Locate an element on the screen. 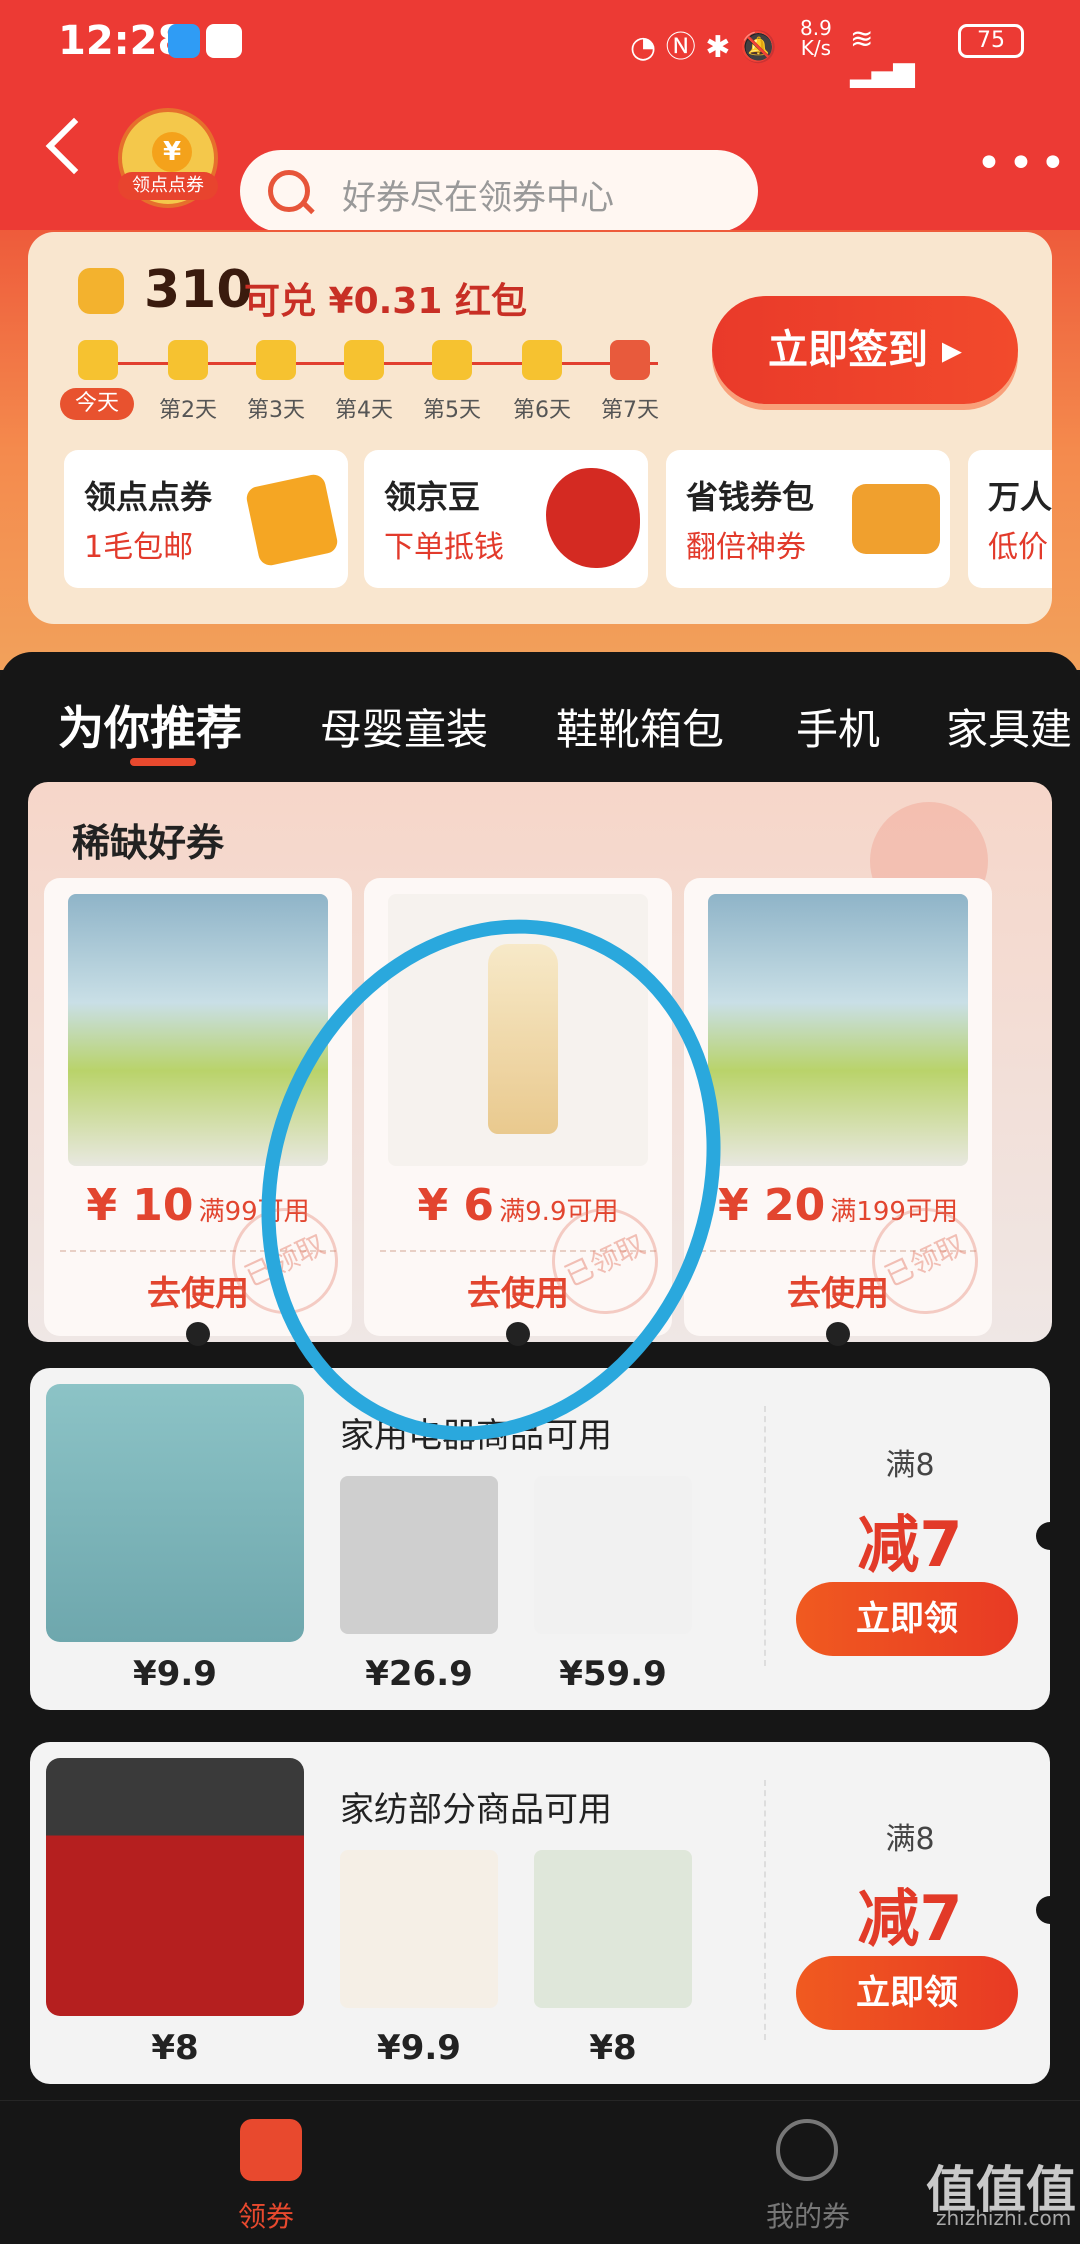 Image resolution: width=1080 pixels, height=2244 pixels. search-bar: 好券尽在领券中心 is located at coordinates (499, 191).